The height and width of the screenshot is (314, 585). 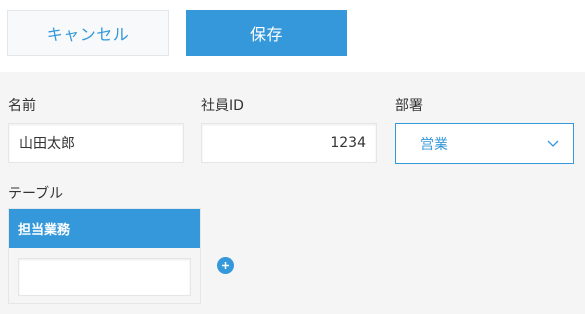 I want to click on department-select: 営業, so click(x=484, y=143).